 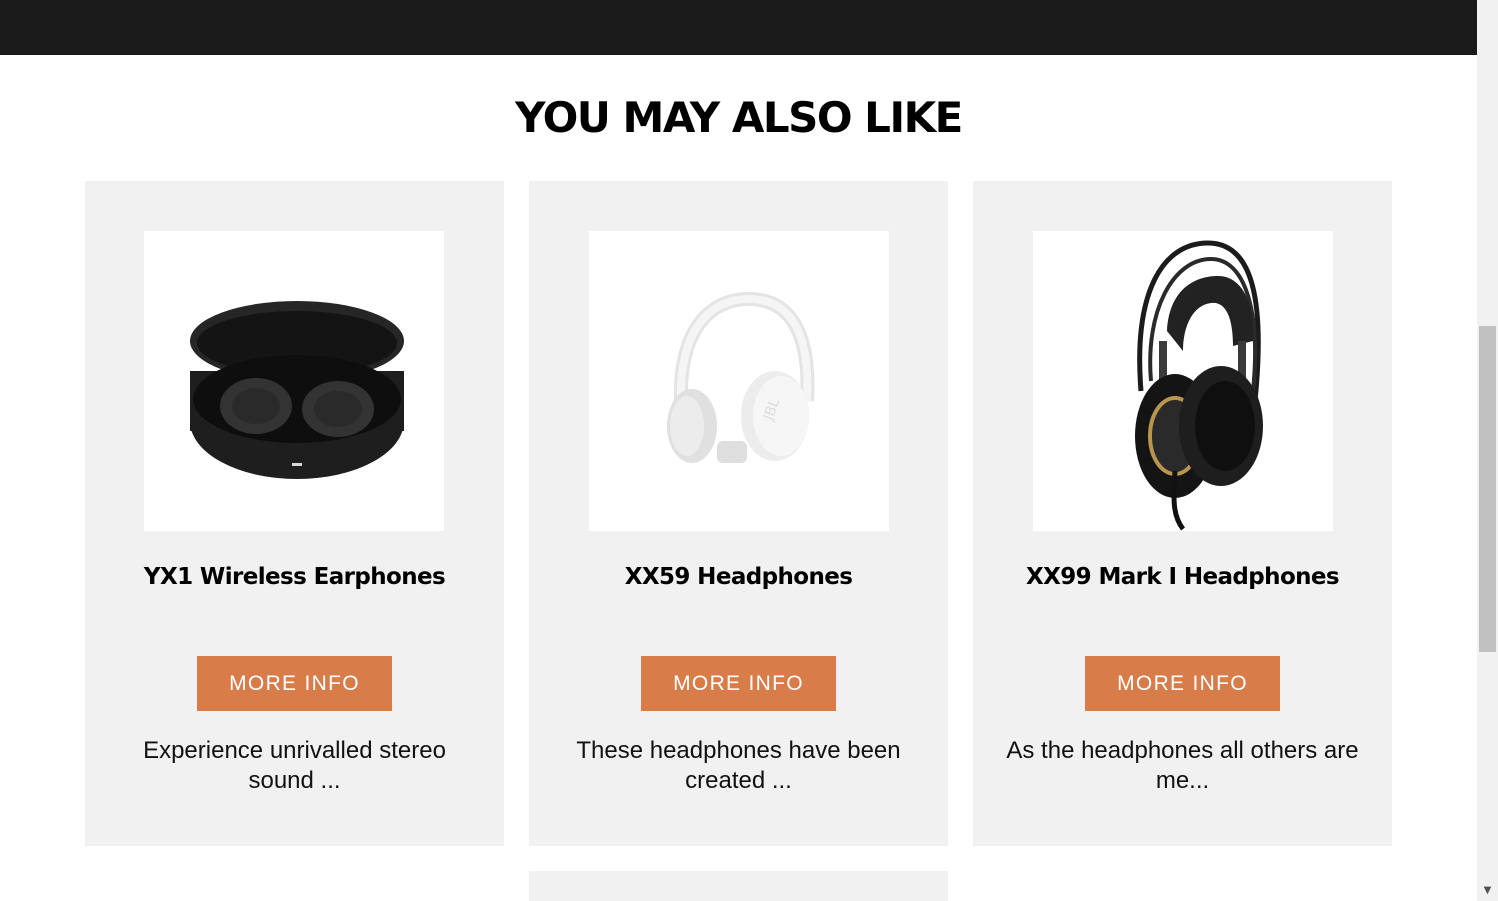 I want to click on product-name: XX59 Headphones, so click(x=738, y=577).